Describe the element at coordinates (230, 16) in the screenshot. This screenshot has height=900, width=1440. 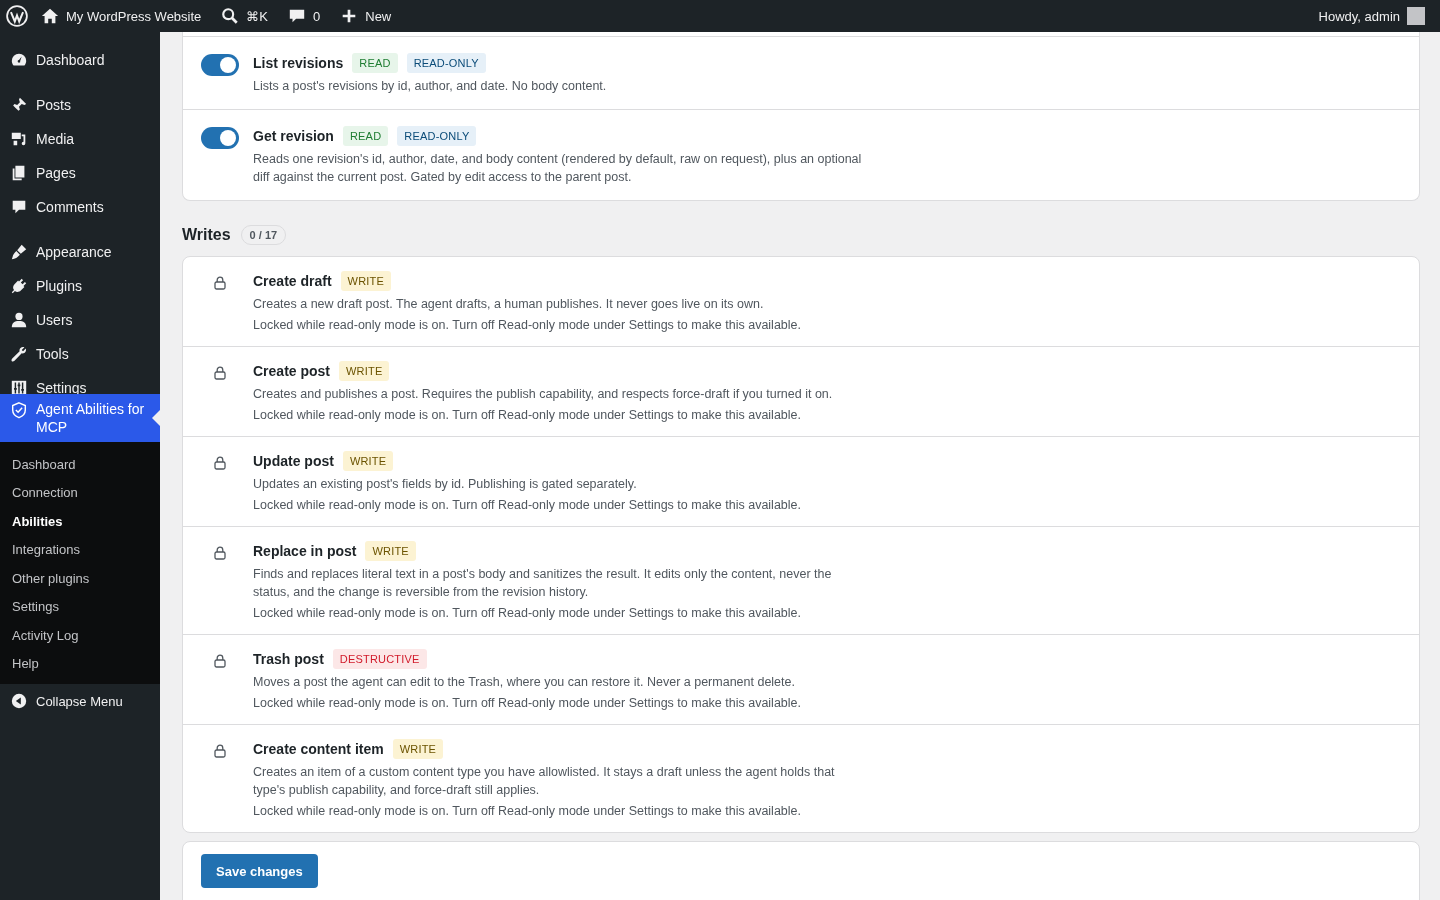
I see `search-icon` at that location.